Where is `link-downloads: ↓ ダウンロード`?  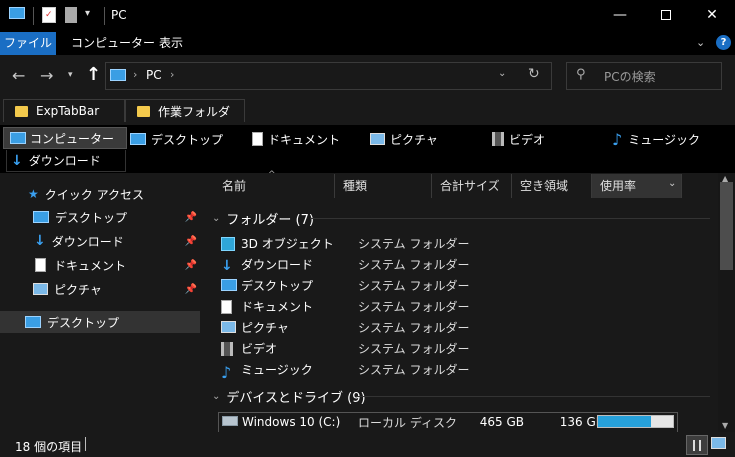
link-downloads: ↓ ダウンロード is located at coordinates (66, 161).